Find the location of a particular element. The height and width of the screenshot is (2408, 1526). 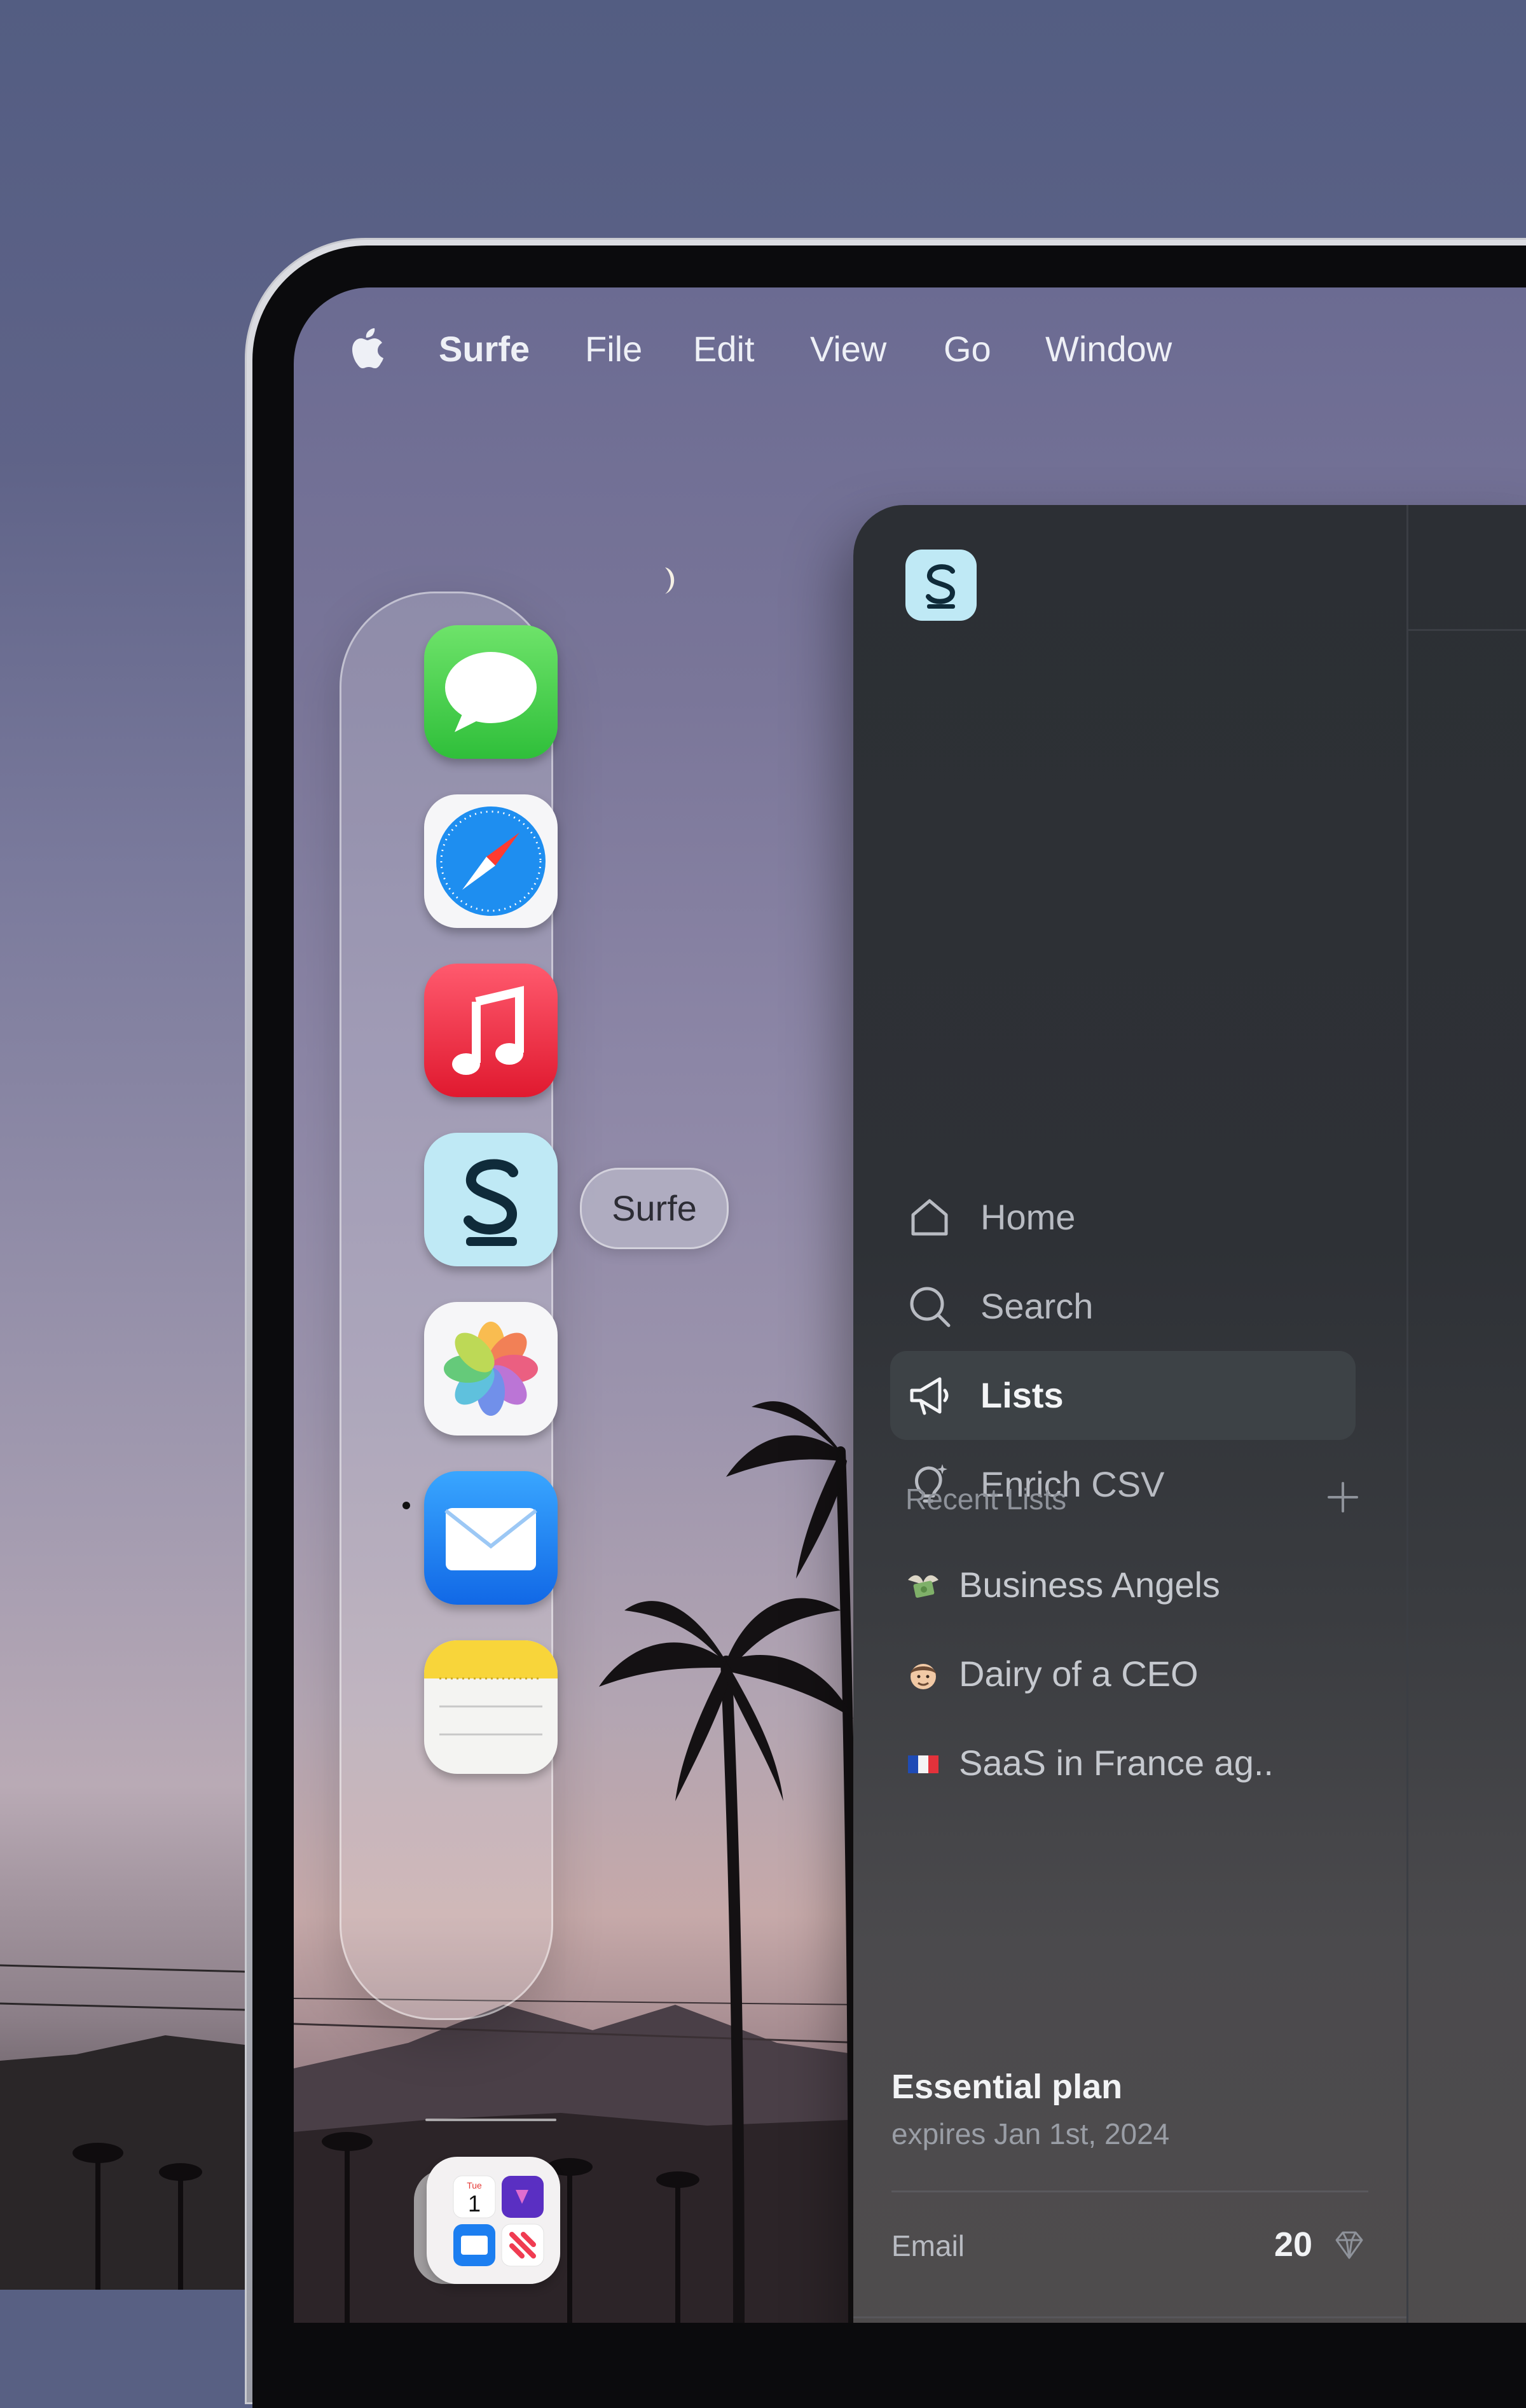

add-list-icon is located at coordinates (1343, 1497).